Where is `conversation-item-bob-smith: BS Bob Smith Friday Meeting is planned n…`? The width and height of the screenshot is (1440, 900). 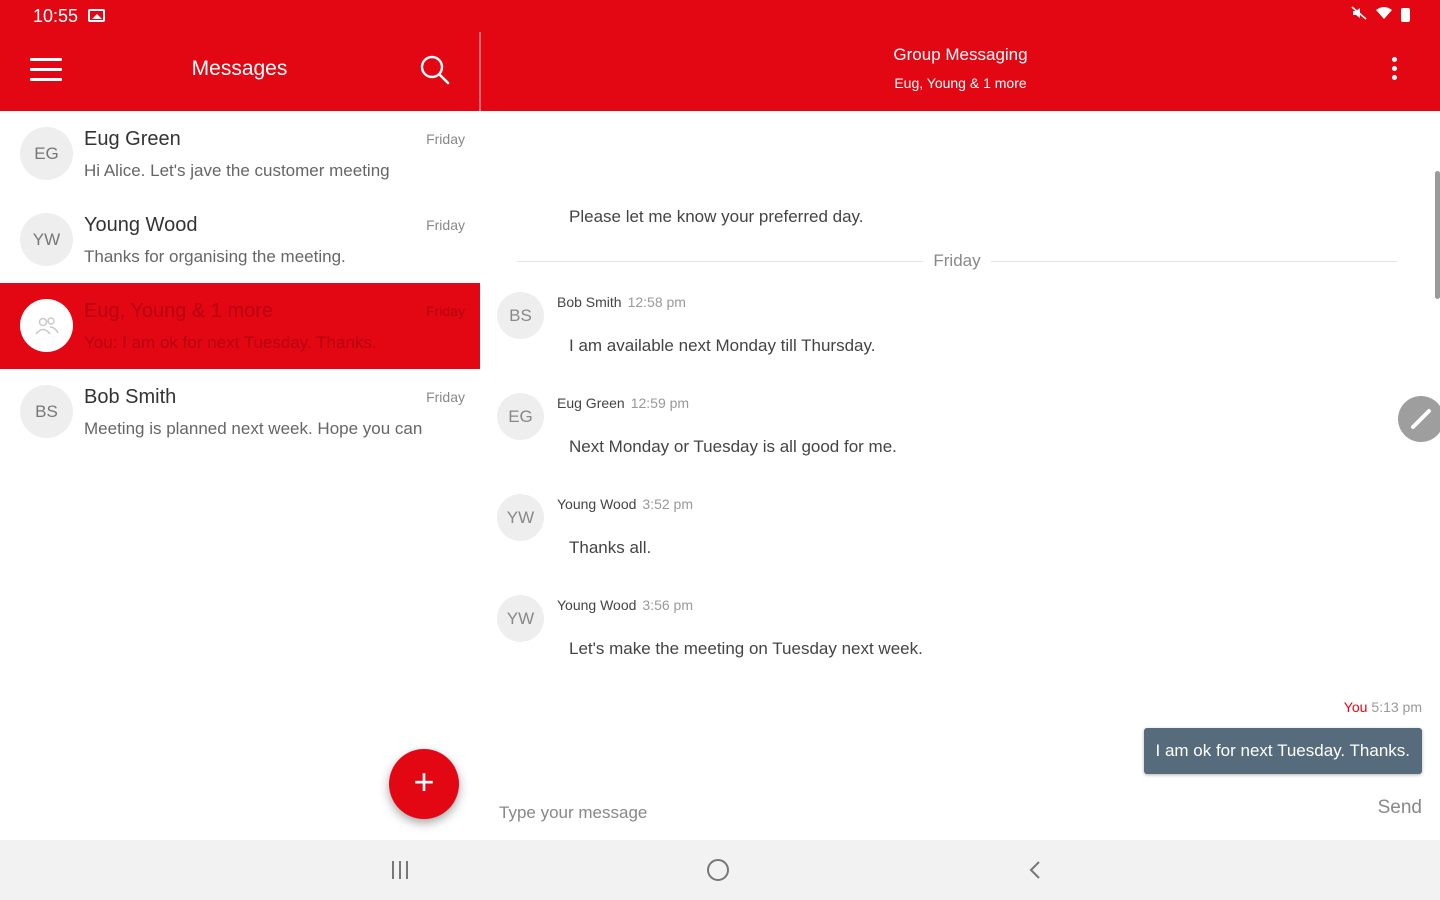 conversation-item-bob-smith: BS Bob Smith Friday Meeting is planned n… is located at coordinates (240, 412).